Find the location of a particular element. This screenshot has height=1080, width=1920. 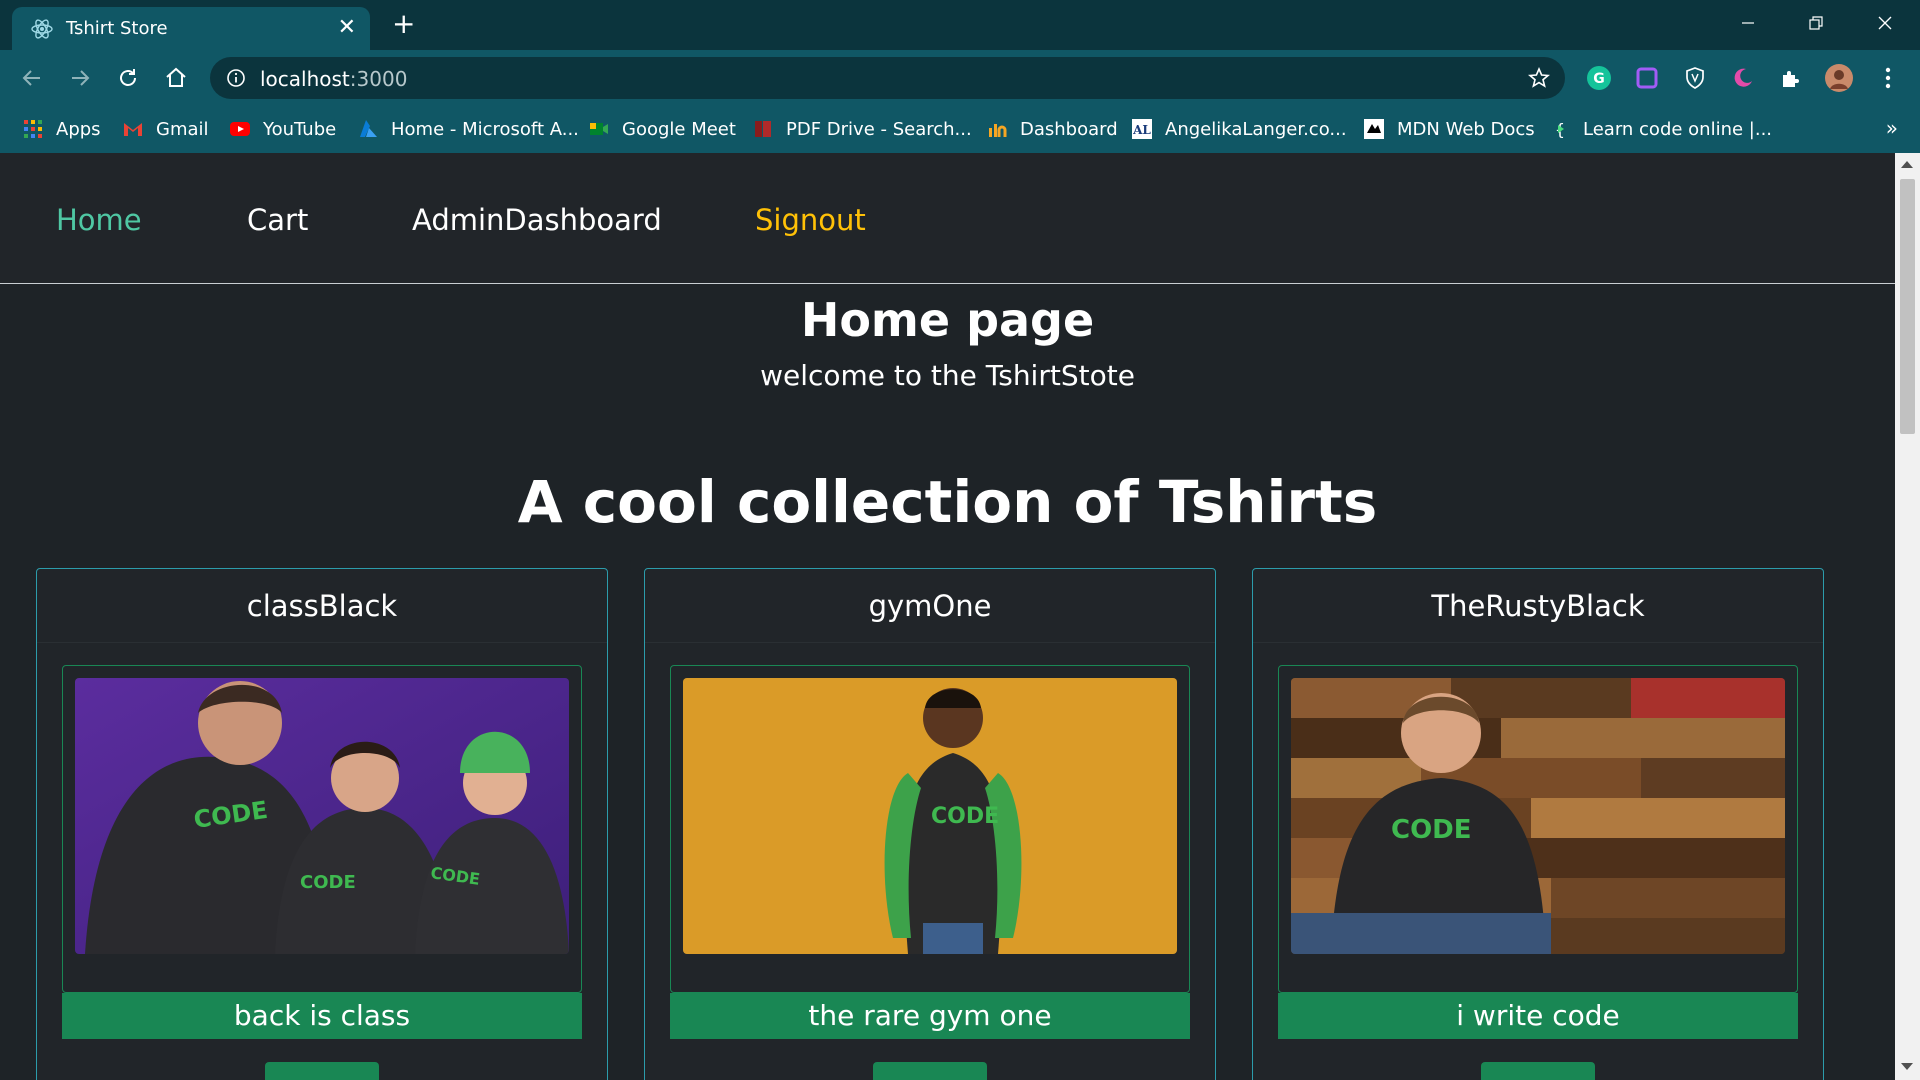

forward-arrow-icon is located at coordinates (80, 78).